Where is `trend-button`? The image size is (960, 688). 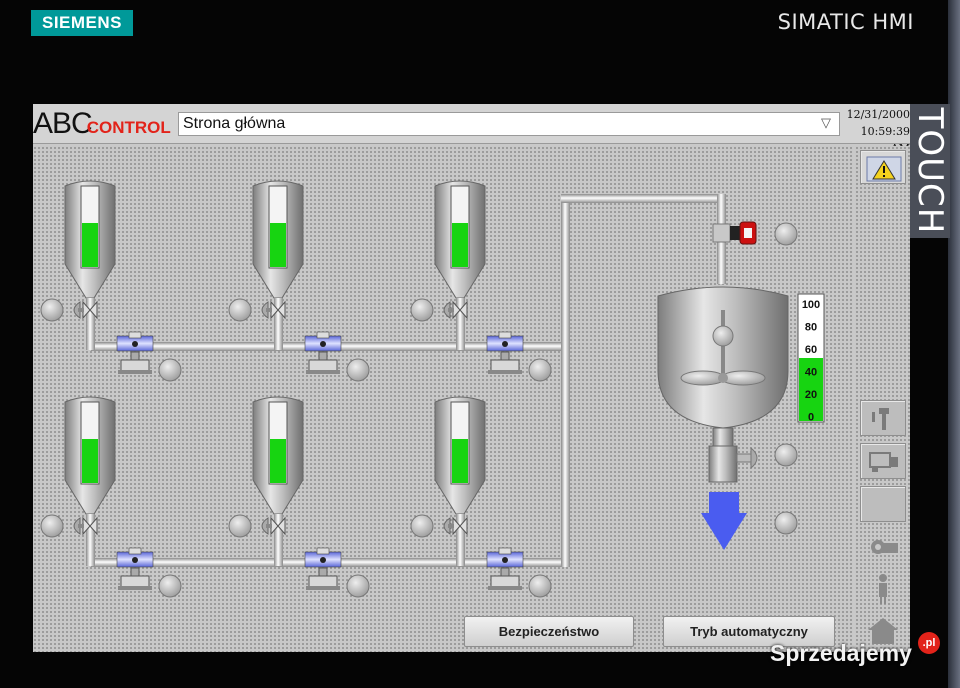 trend-button is located at coordinates (883, 461).